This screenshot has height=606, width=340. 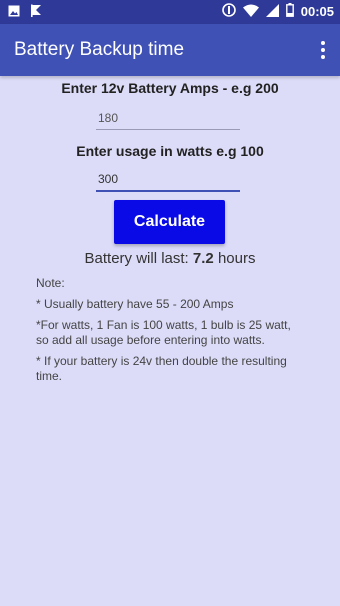 I want to click on app-bar: Battery Backup time, so click(x=170, y=50).